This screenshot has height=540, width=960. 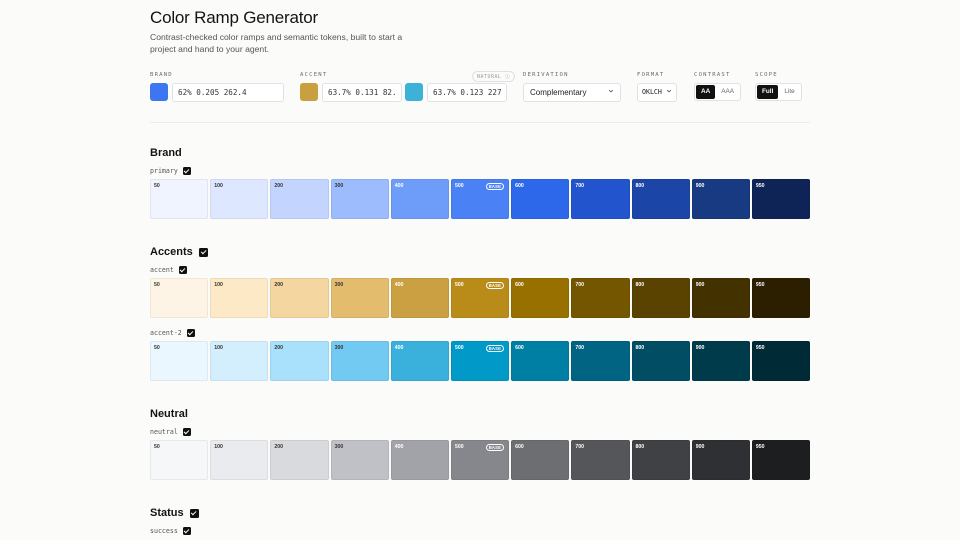 What do you see at coordinates (179, 460) in the screenshot?
I see `swatch-neutral-50: 50` at bounding box center [179, 460].